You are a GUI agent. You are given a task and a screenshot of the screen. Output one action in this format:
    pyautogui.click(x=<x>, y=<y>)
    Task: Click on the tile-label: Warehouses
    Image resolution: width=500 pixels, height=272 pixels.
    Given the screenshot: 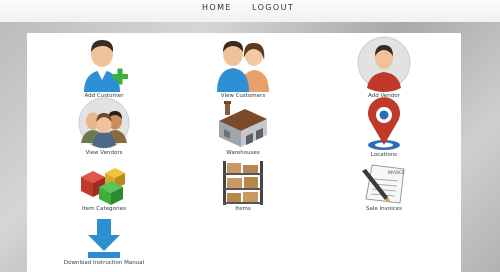 What is the action you would take?
    pyautogui.click(x=243, y=153)
    